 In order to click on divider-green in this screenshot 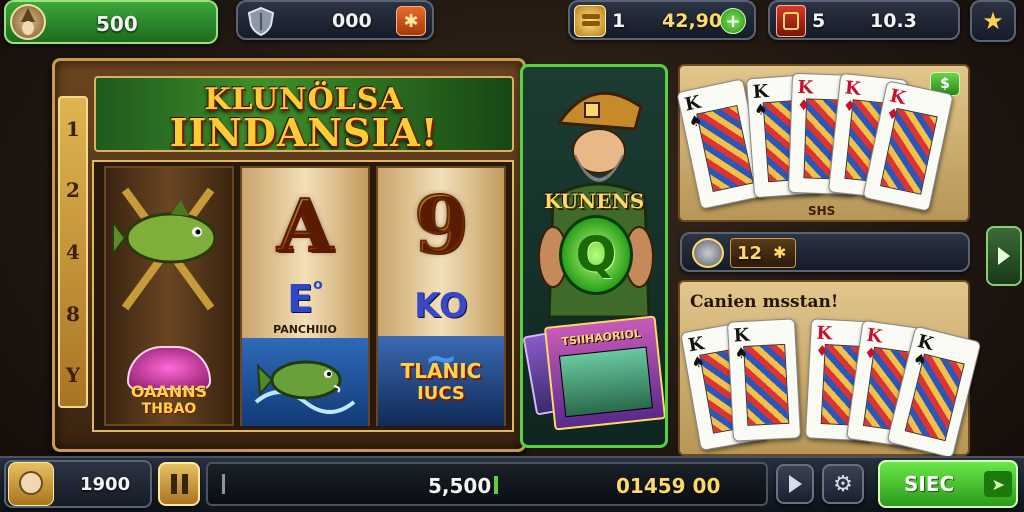, I will do `click(496, 485)`.